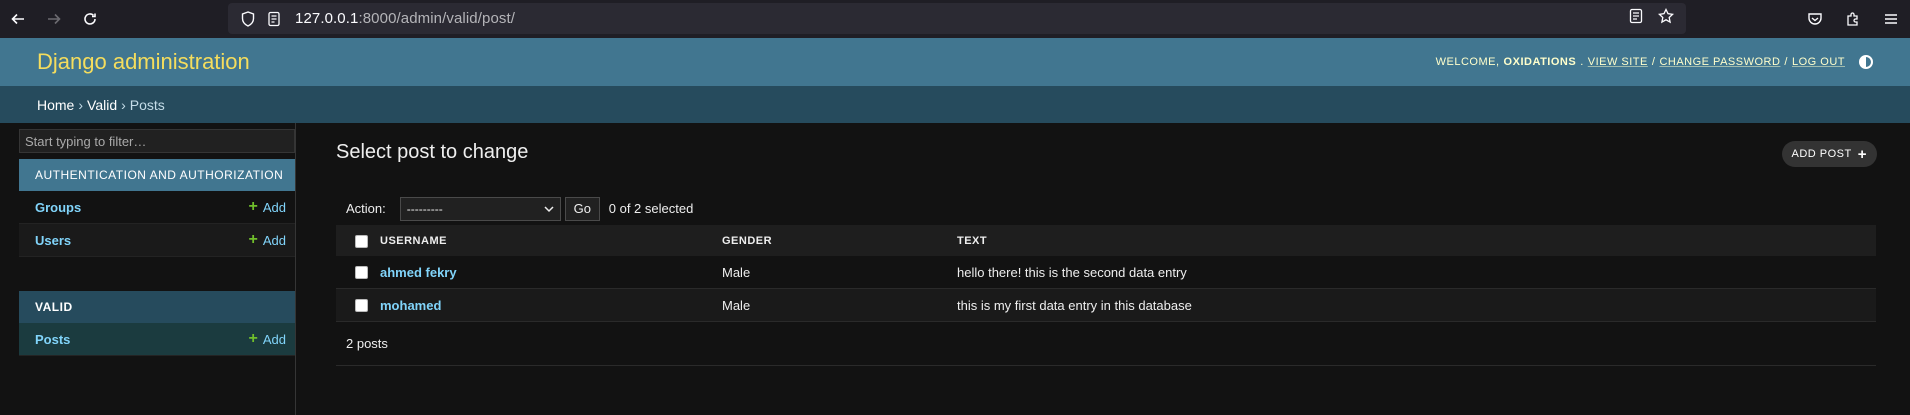 The height and width of the screenshot is (415, 1910). Describe the element at coordinates (551, 241) in the screenshot. I see `column-username: USERNAME` at that location.